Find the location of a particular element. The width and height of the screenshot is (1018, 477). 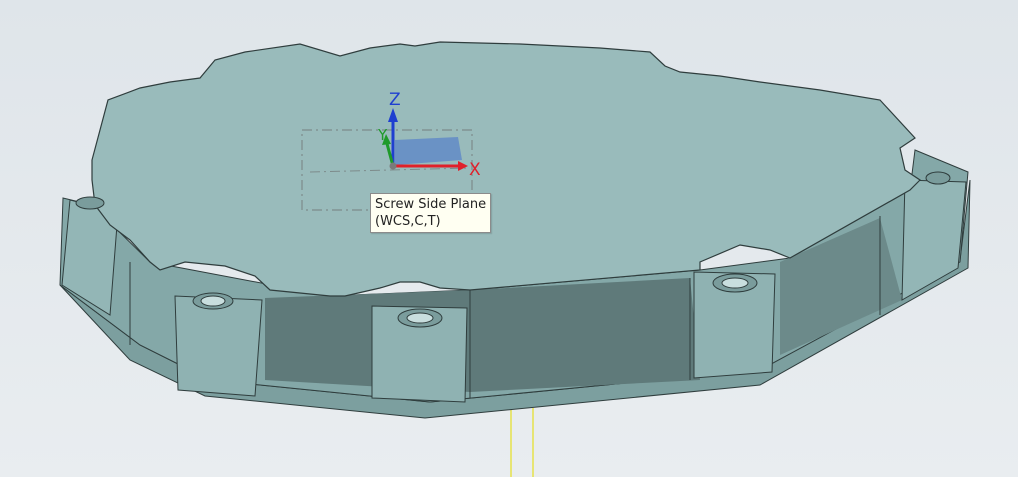

tooltip-title: Screw Side Plane is located at coordinates (431, 204).